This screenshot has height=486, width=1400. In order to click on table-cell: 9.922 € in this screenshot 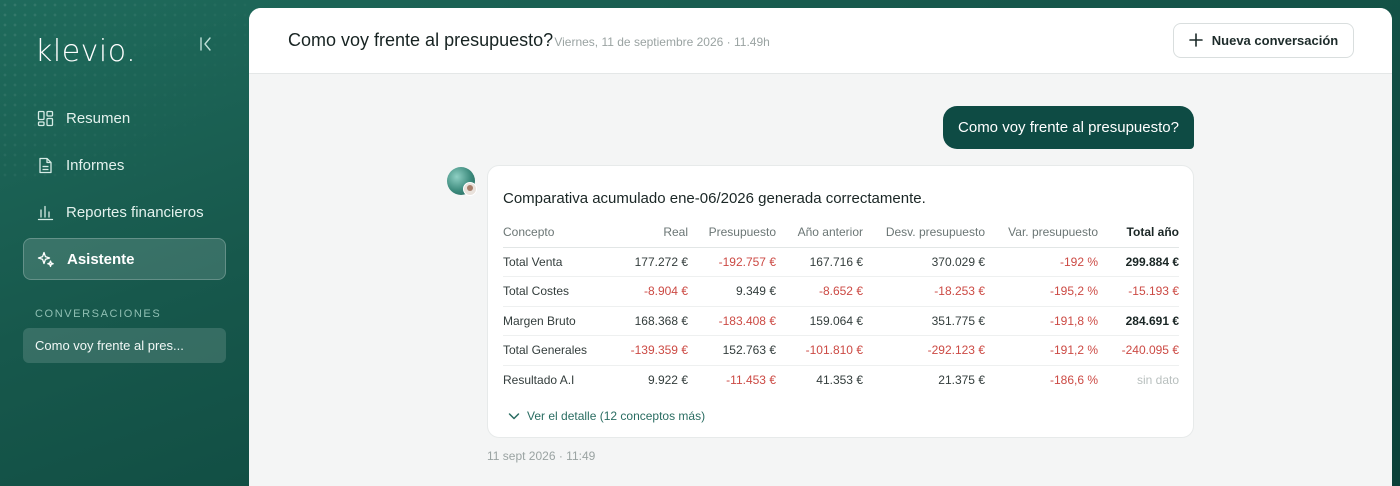, I will do `click(667, 380)`.